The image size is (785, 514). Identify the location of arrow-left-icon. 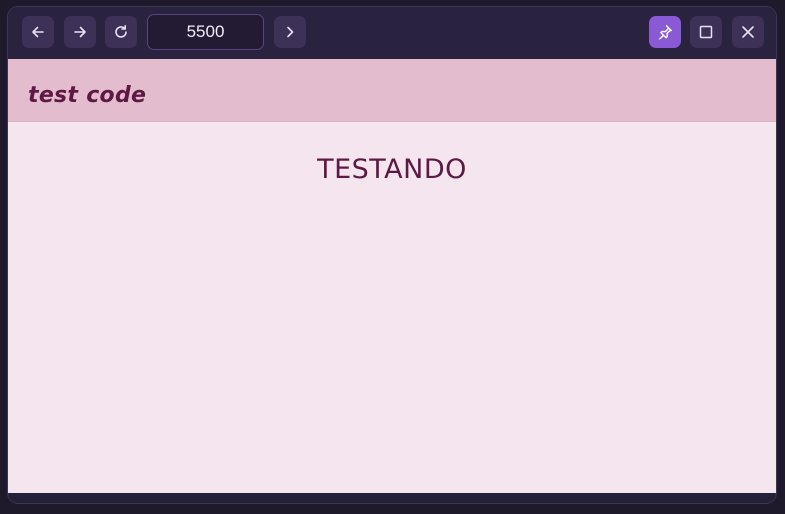
(38, 32).